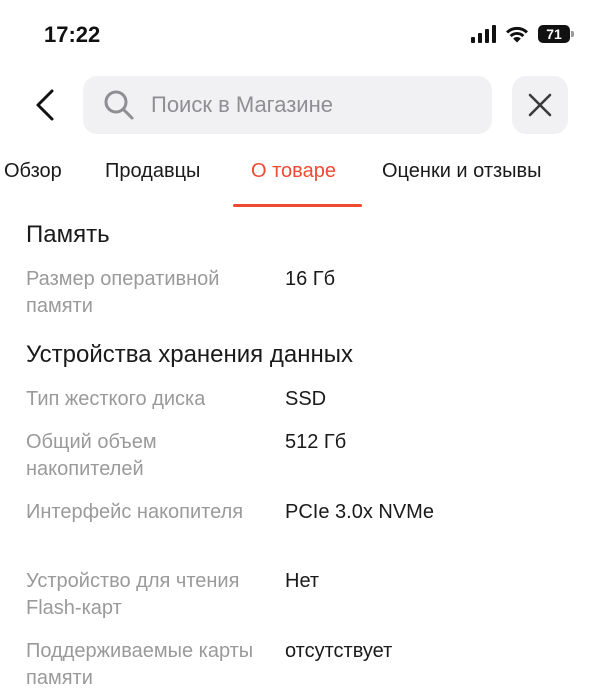 The width and height of the screenshot is (594, 700). I want to click on top-bar: Поиск в Магазине, so click(297, 105).